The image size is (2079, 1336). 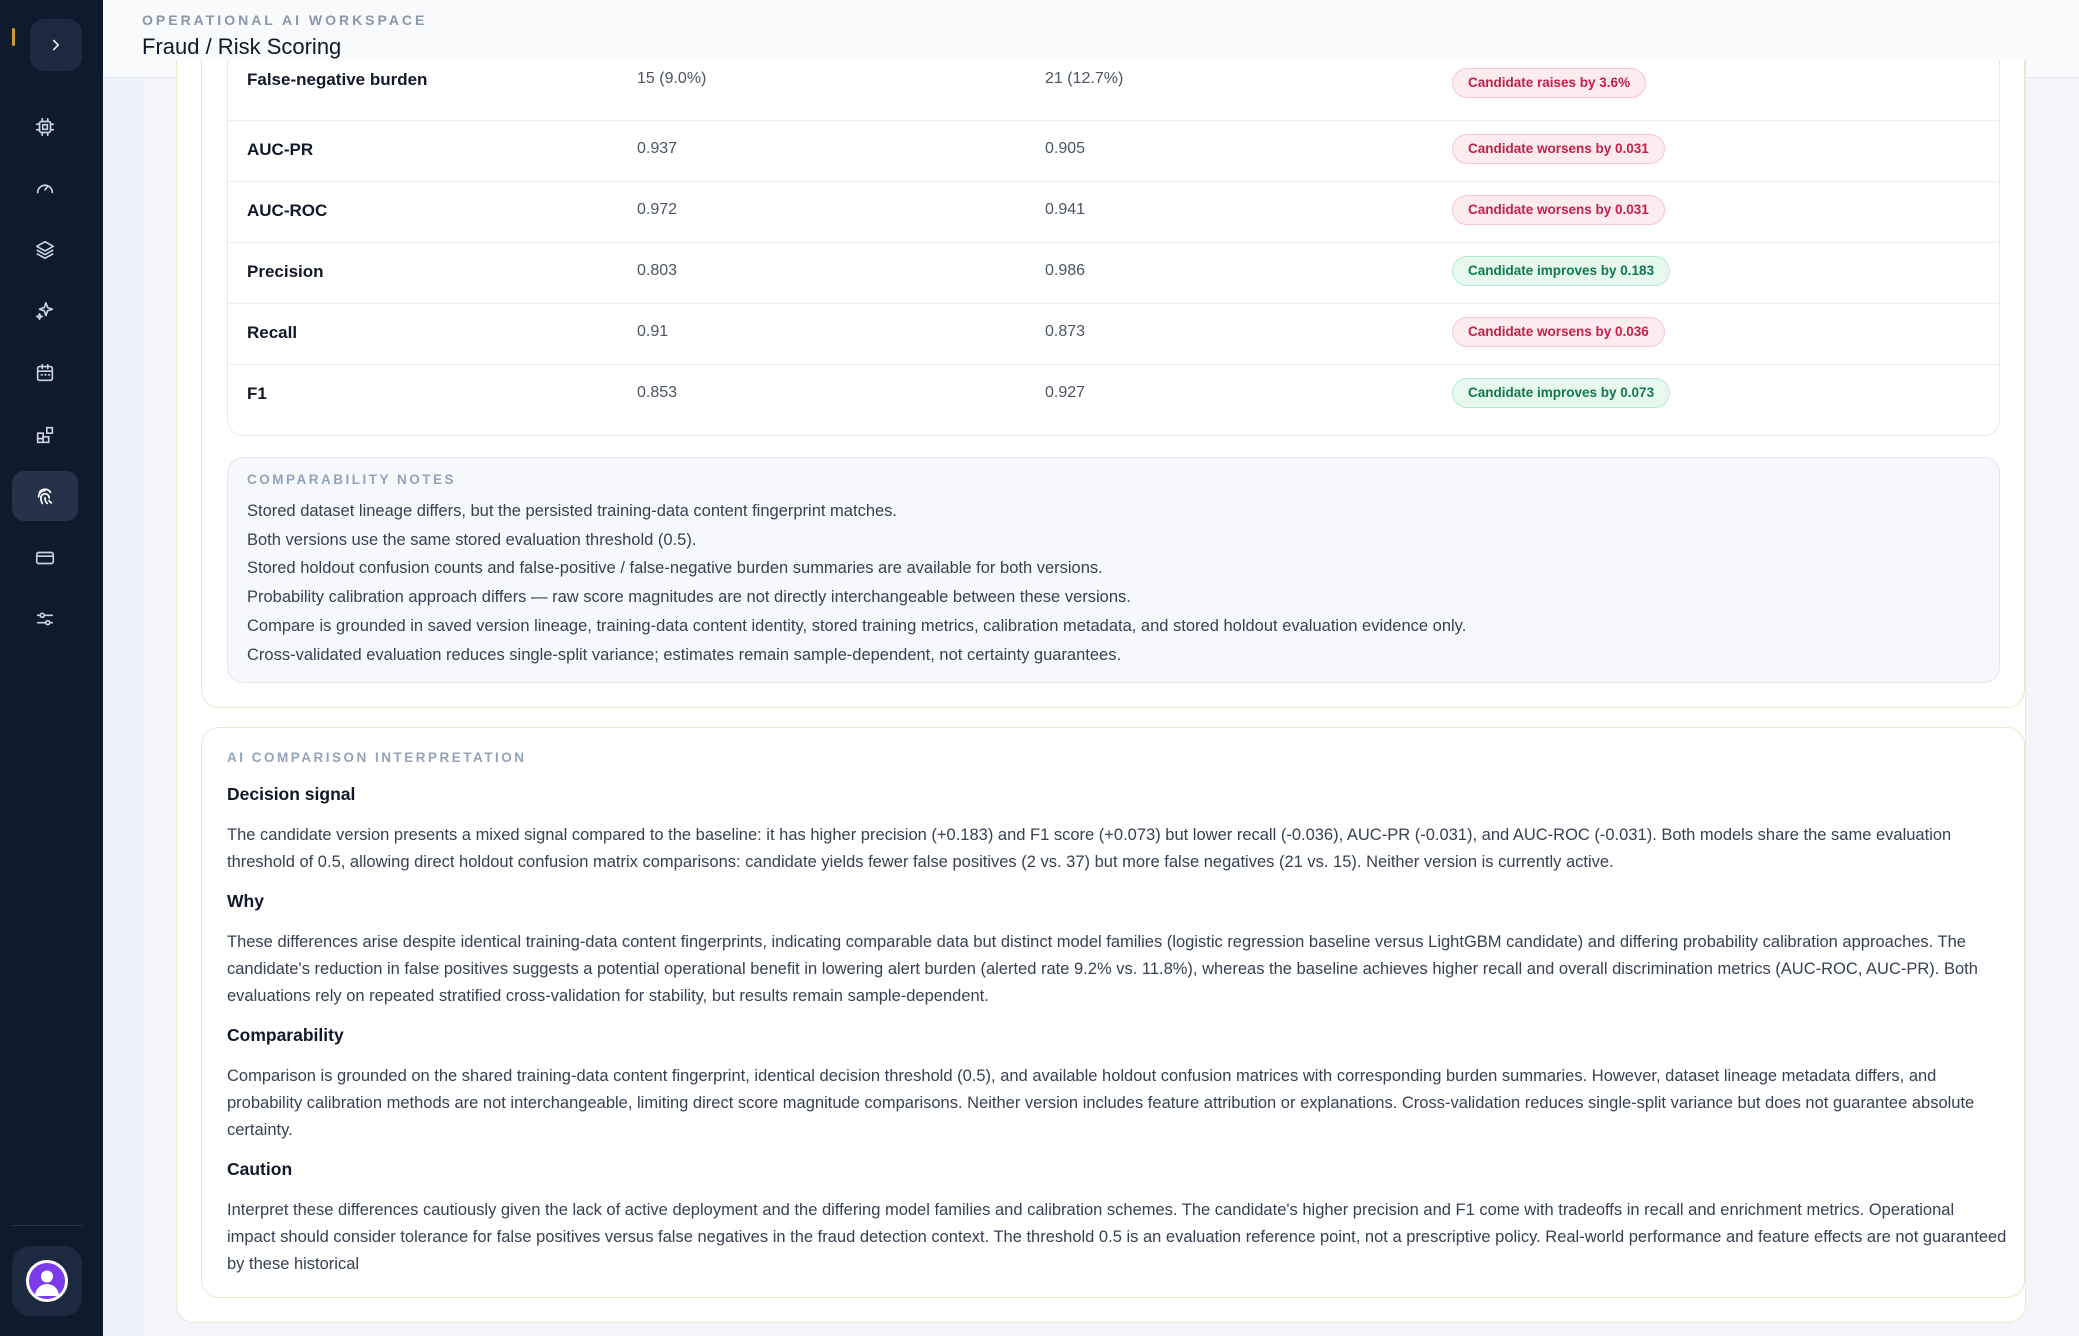 What do you see at coordinates (245, 901) in the screenshot?
I see `section-heading: Why` at bounding box center [245, 901].